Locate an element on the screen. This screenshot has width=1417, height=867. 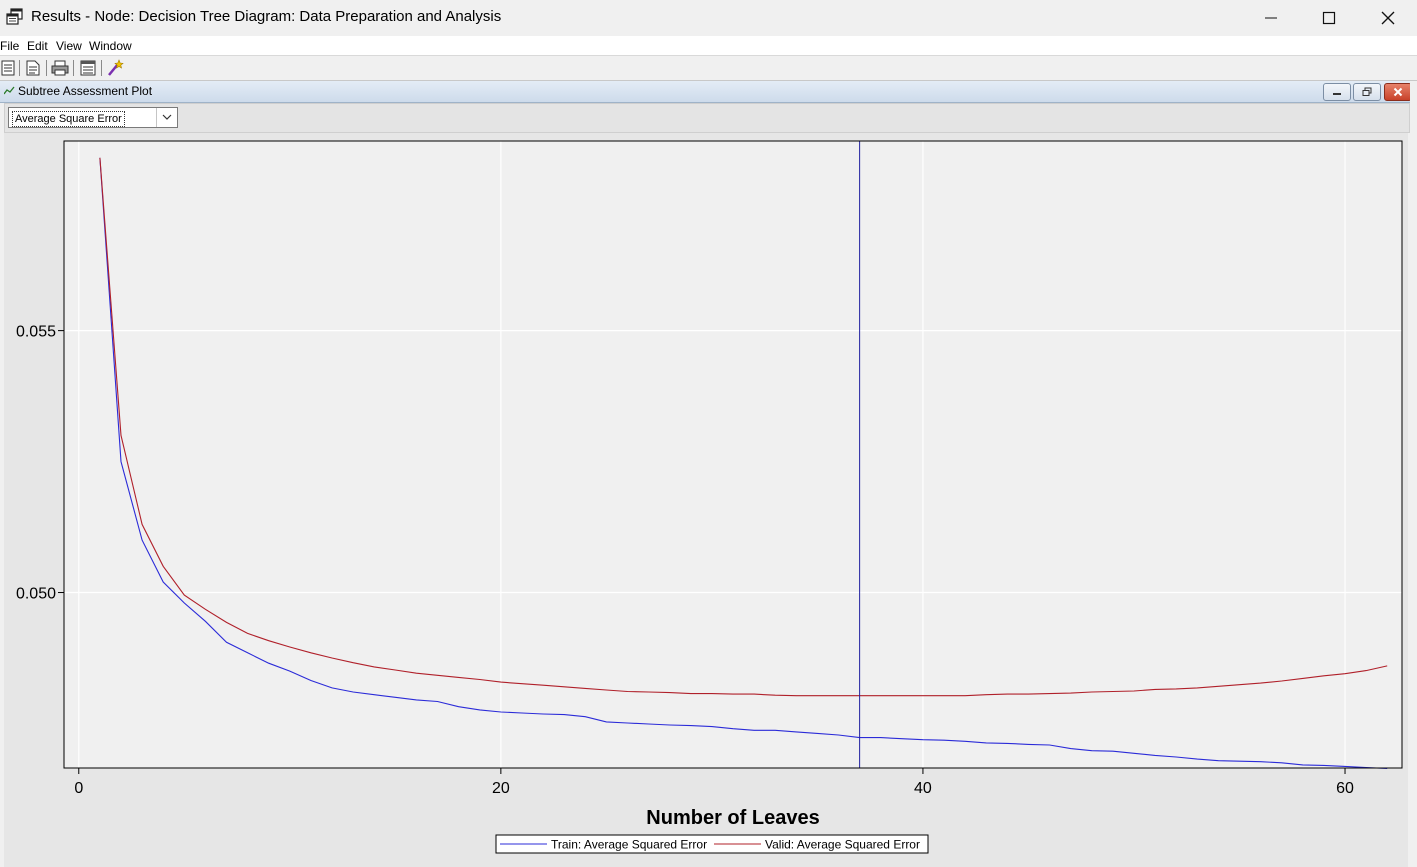
inner-restore-button is located at coordinates (1367, 92).